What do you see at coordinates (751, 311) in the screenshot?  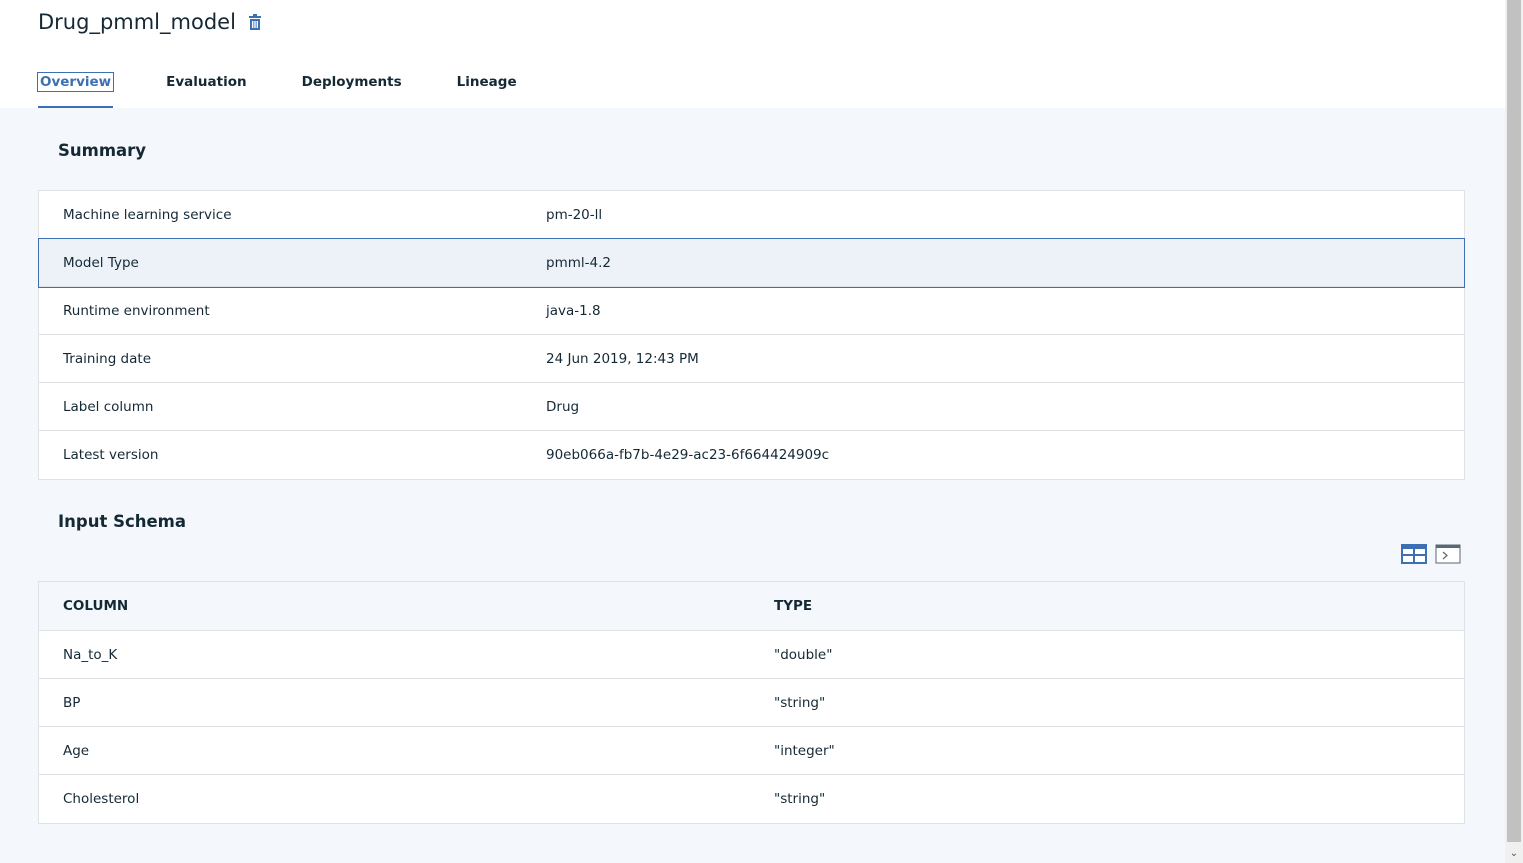 I see `summary-row-runtime: Runtime environment java-1.8` at bounding box center [751, 311].